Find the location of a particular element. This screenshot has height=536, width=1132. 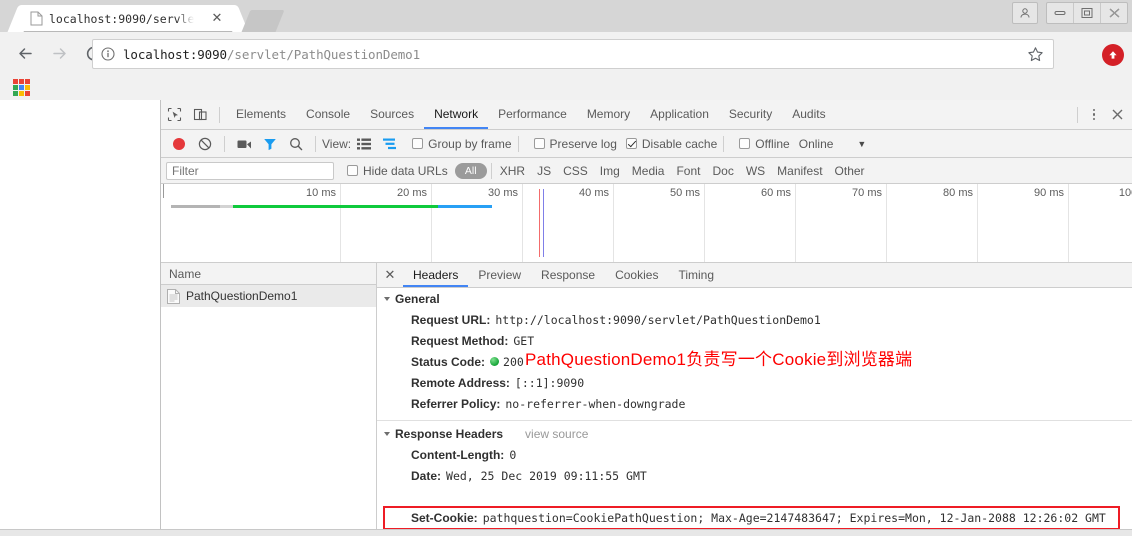

header-value: Wed, 25 Dec 2019 09:11:55 GMT is located at coordinates (546, 476).